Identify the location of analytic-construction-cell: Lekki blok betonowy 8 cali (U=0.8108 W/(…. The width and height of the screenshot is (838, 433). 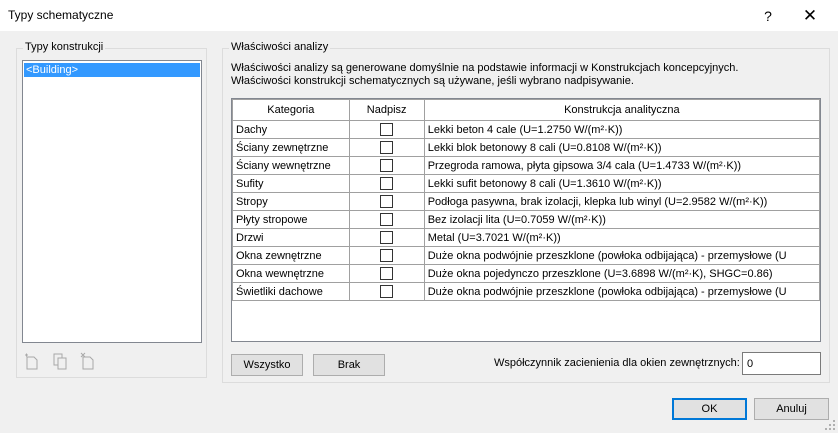
(621, 147).